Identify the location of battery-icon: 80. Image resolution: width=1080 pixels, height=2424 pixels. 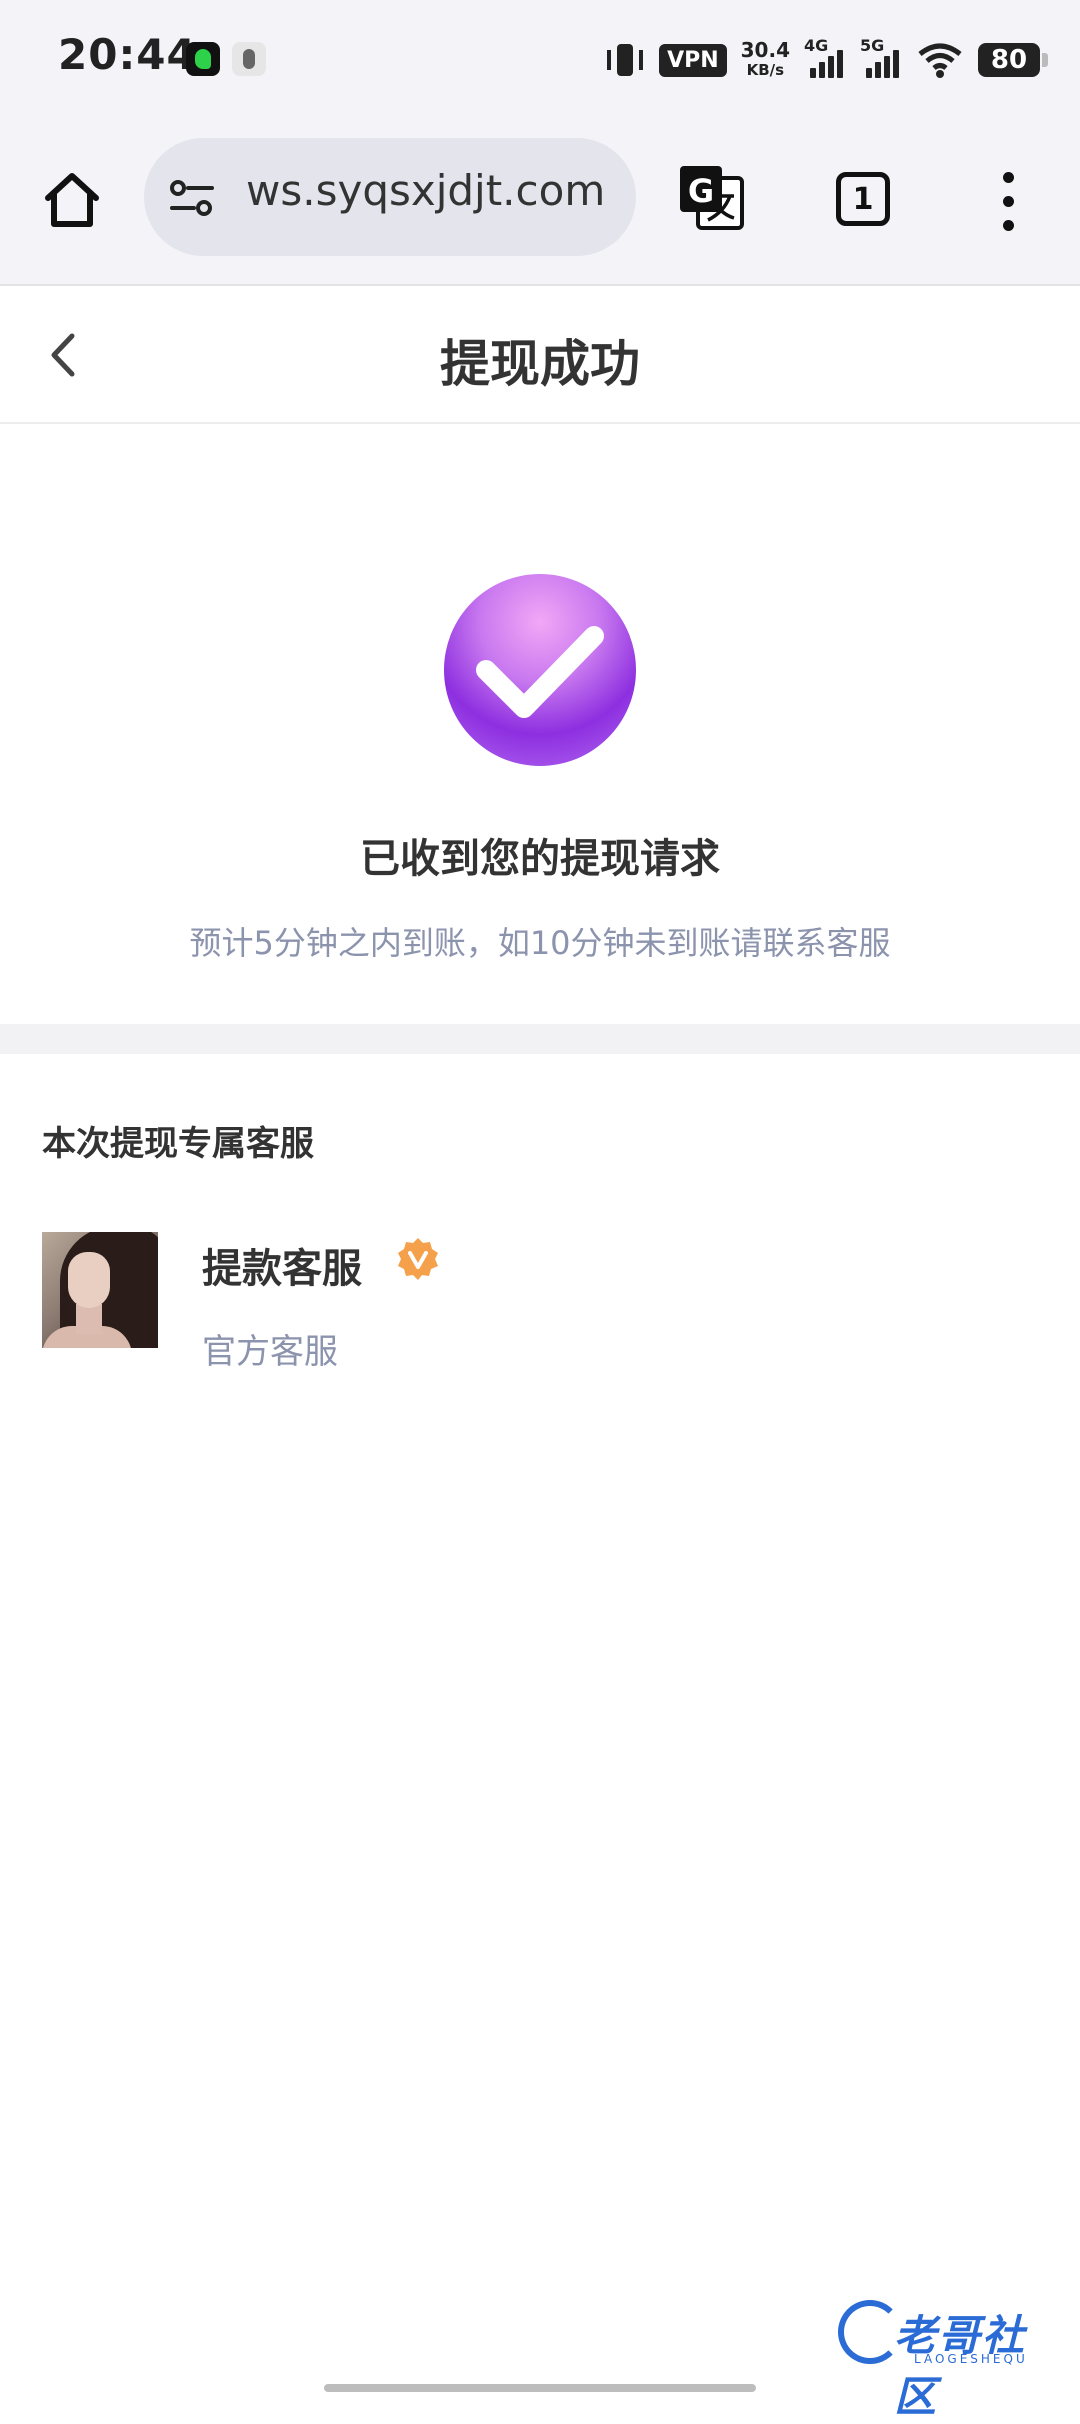
(1013, 60).